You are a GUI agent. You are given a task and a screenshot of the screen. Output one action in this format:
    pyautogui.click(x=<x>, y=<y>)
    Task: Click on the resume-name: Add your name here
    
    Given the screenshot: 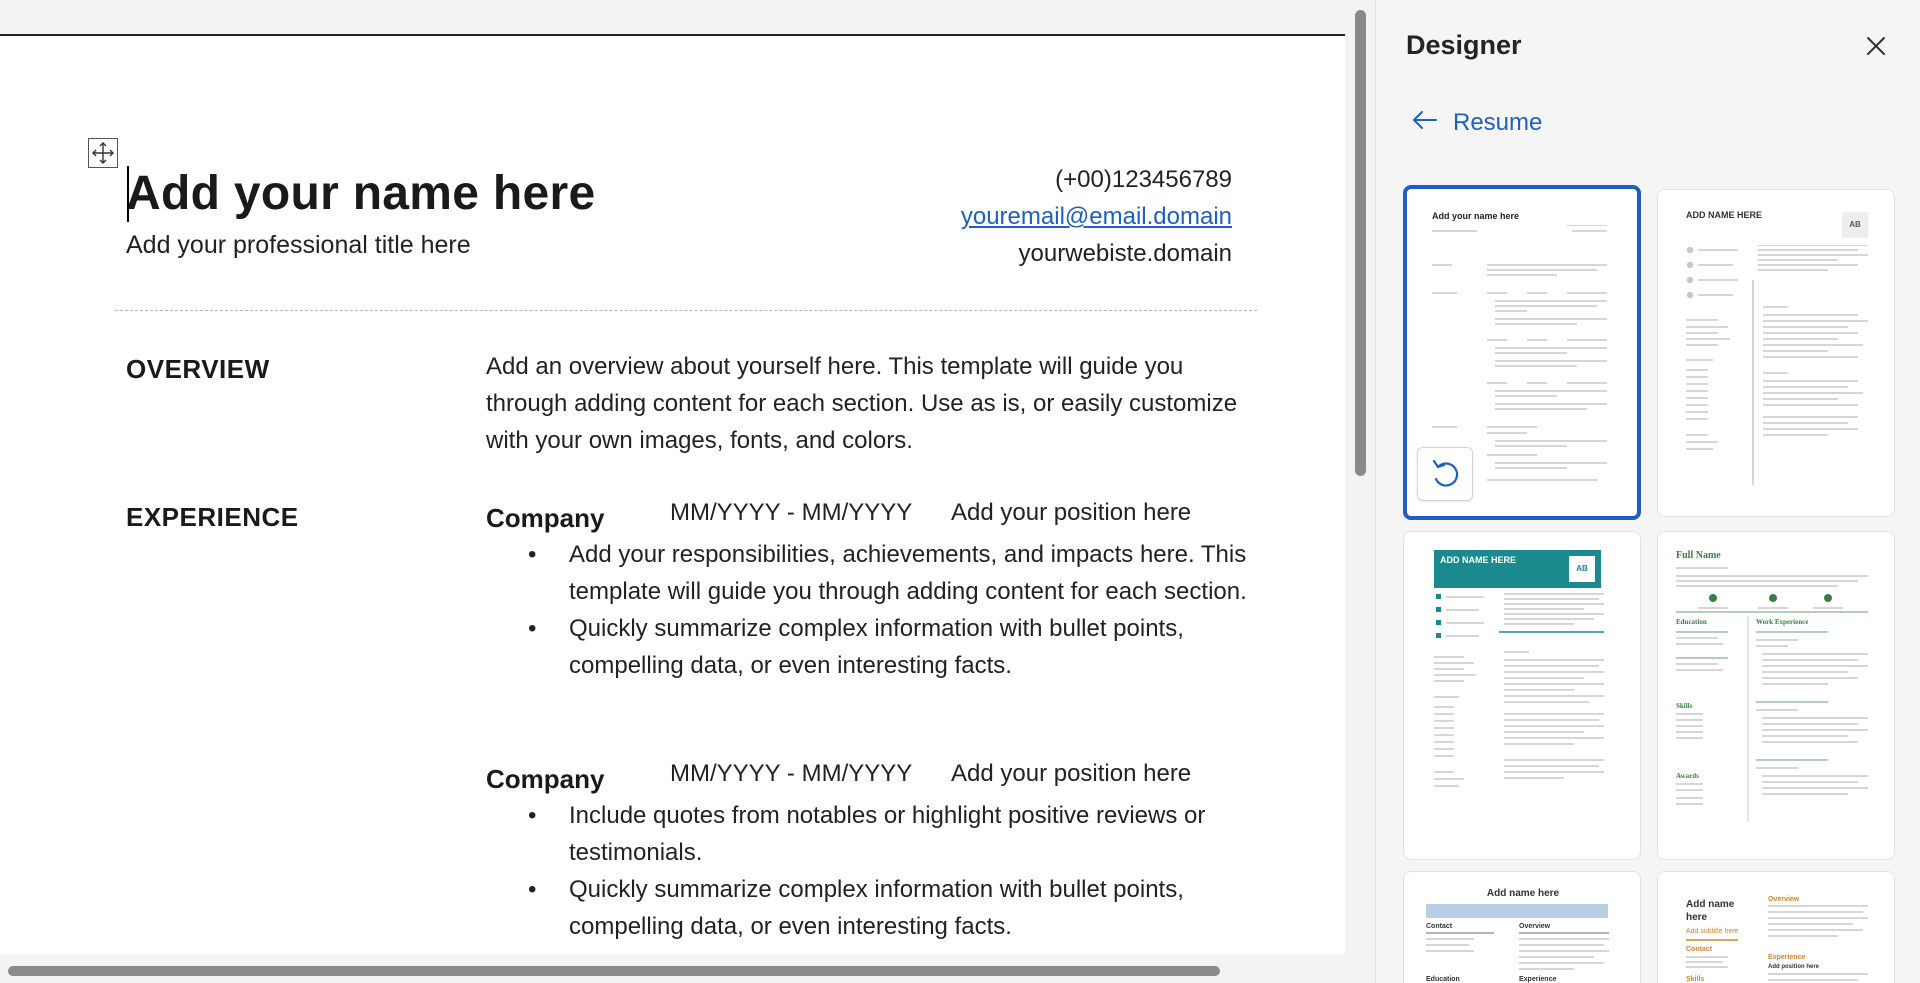 What is the action you would take?
    pyautogui.click(x=361, y=193)
    